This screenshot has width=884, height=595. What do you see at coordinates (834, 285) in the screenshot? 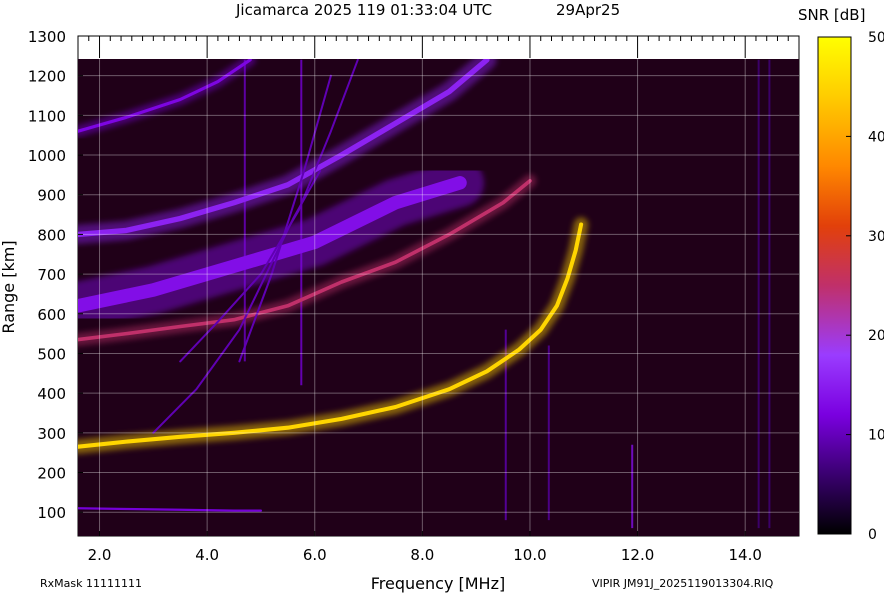
I see `colorbar` at bounding box center [834, 285].